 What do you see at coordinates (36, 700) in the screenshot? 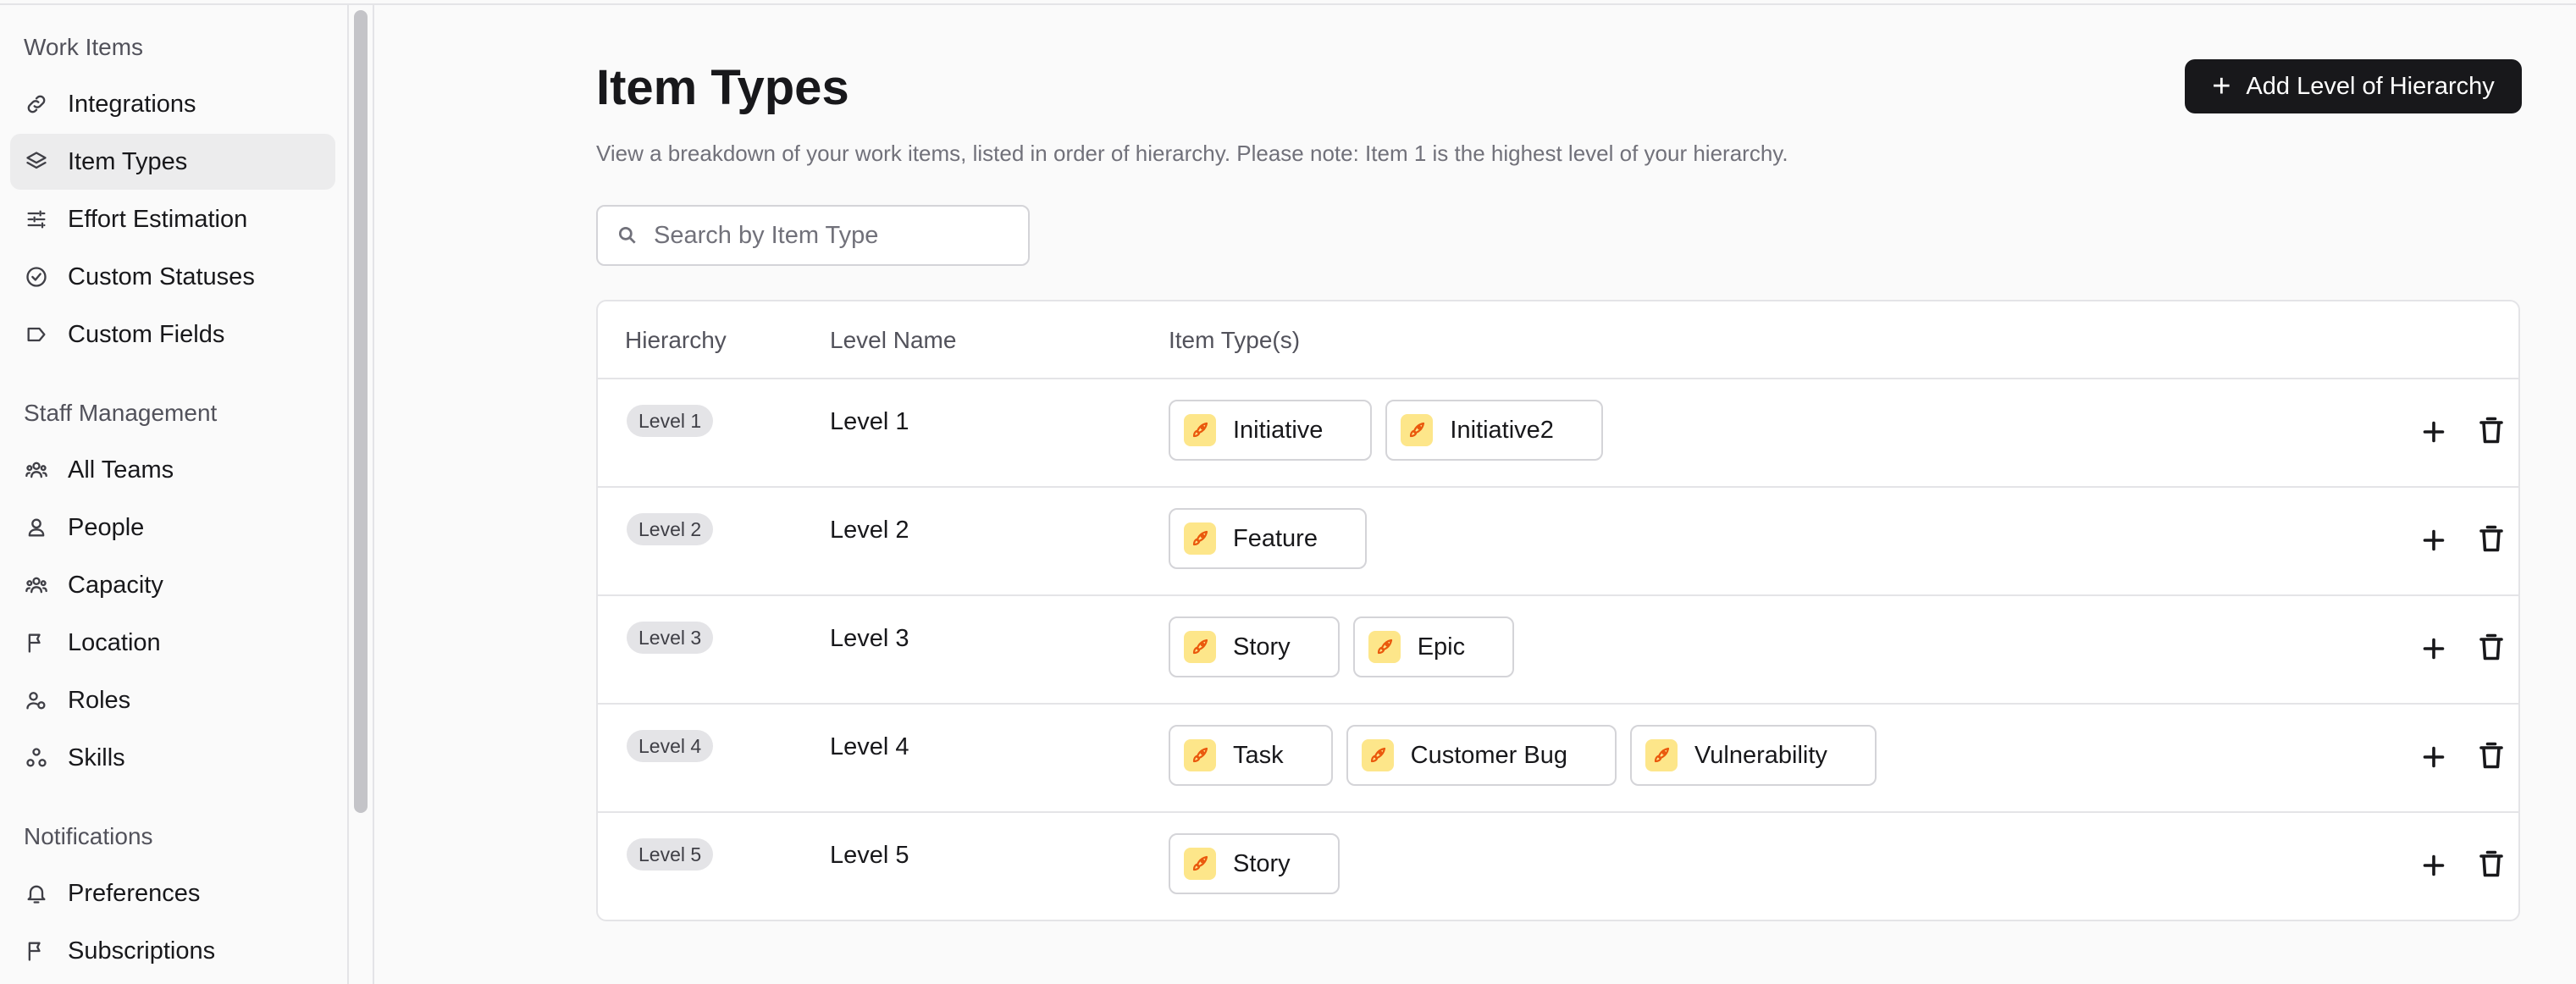
I see `user-roles-icon` at bounding box center [36, 700].